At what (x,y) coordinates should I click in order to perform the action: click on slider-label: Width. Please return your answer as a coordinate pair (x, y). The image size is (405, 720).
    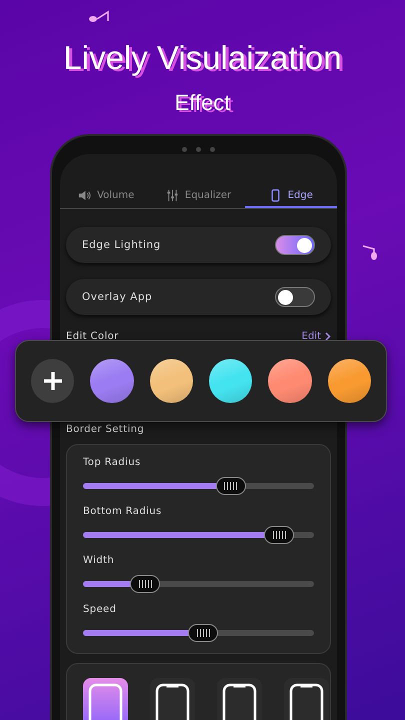
    Looking at the image, I should click on (99, 561).